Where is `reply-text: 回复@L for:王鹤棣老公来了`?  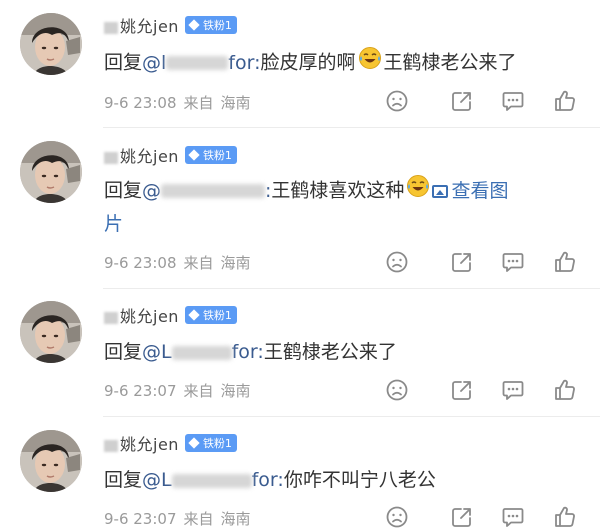
reply-text: 回复@L for:王鹤棣老公来了 is located at coordinates (344, 352).